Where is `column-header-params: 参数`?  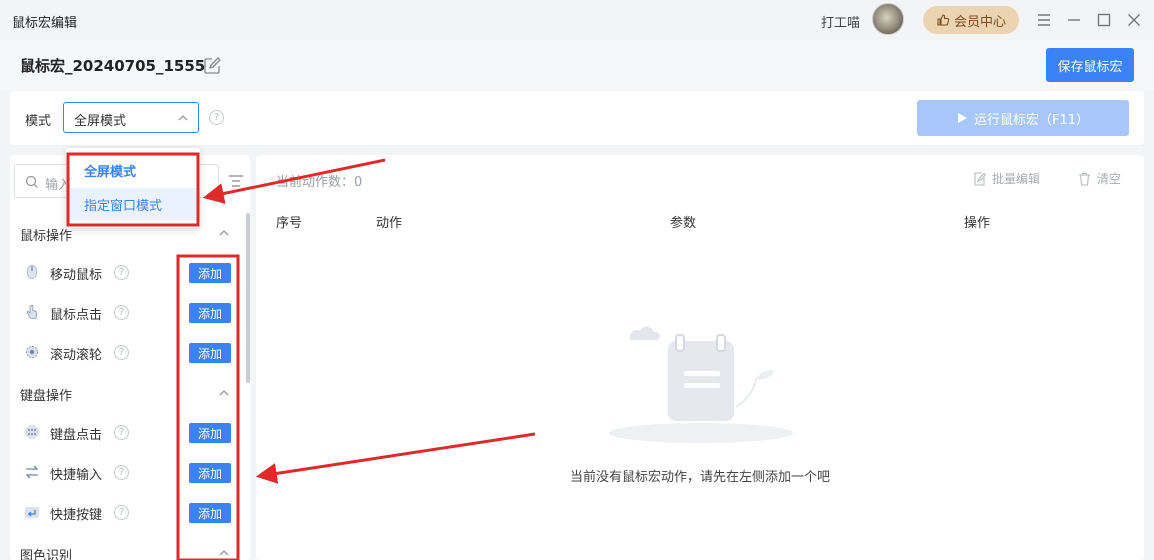 column-header-params: 参数 is located at coordinates (683, 223).